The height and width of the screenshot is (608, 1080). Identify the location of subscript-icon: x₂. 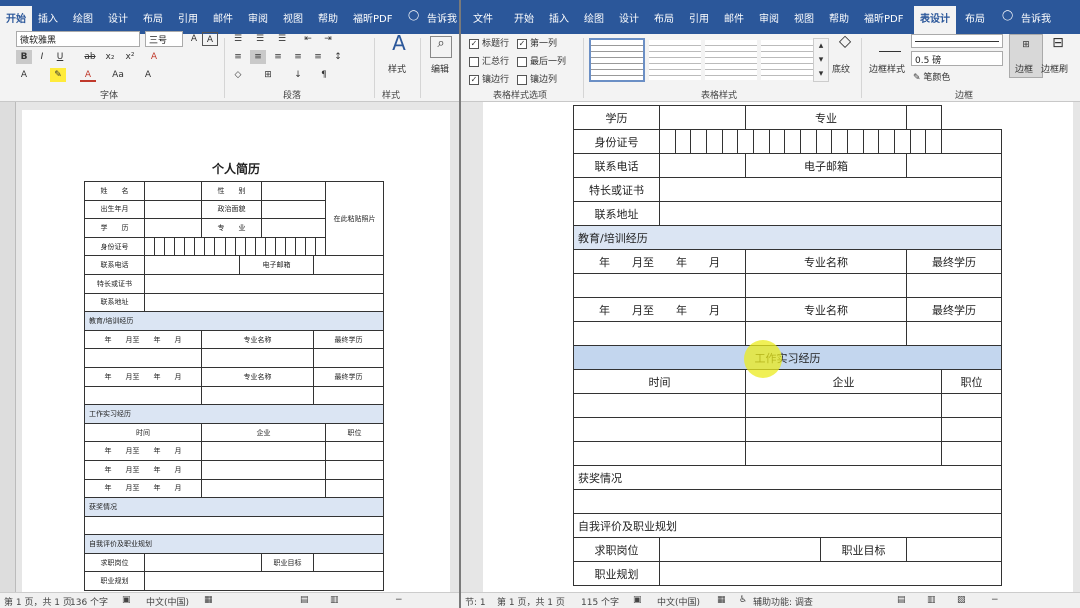
(110, 57).